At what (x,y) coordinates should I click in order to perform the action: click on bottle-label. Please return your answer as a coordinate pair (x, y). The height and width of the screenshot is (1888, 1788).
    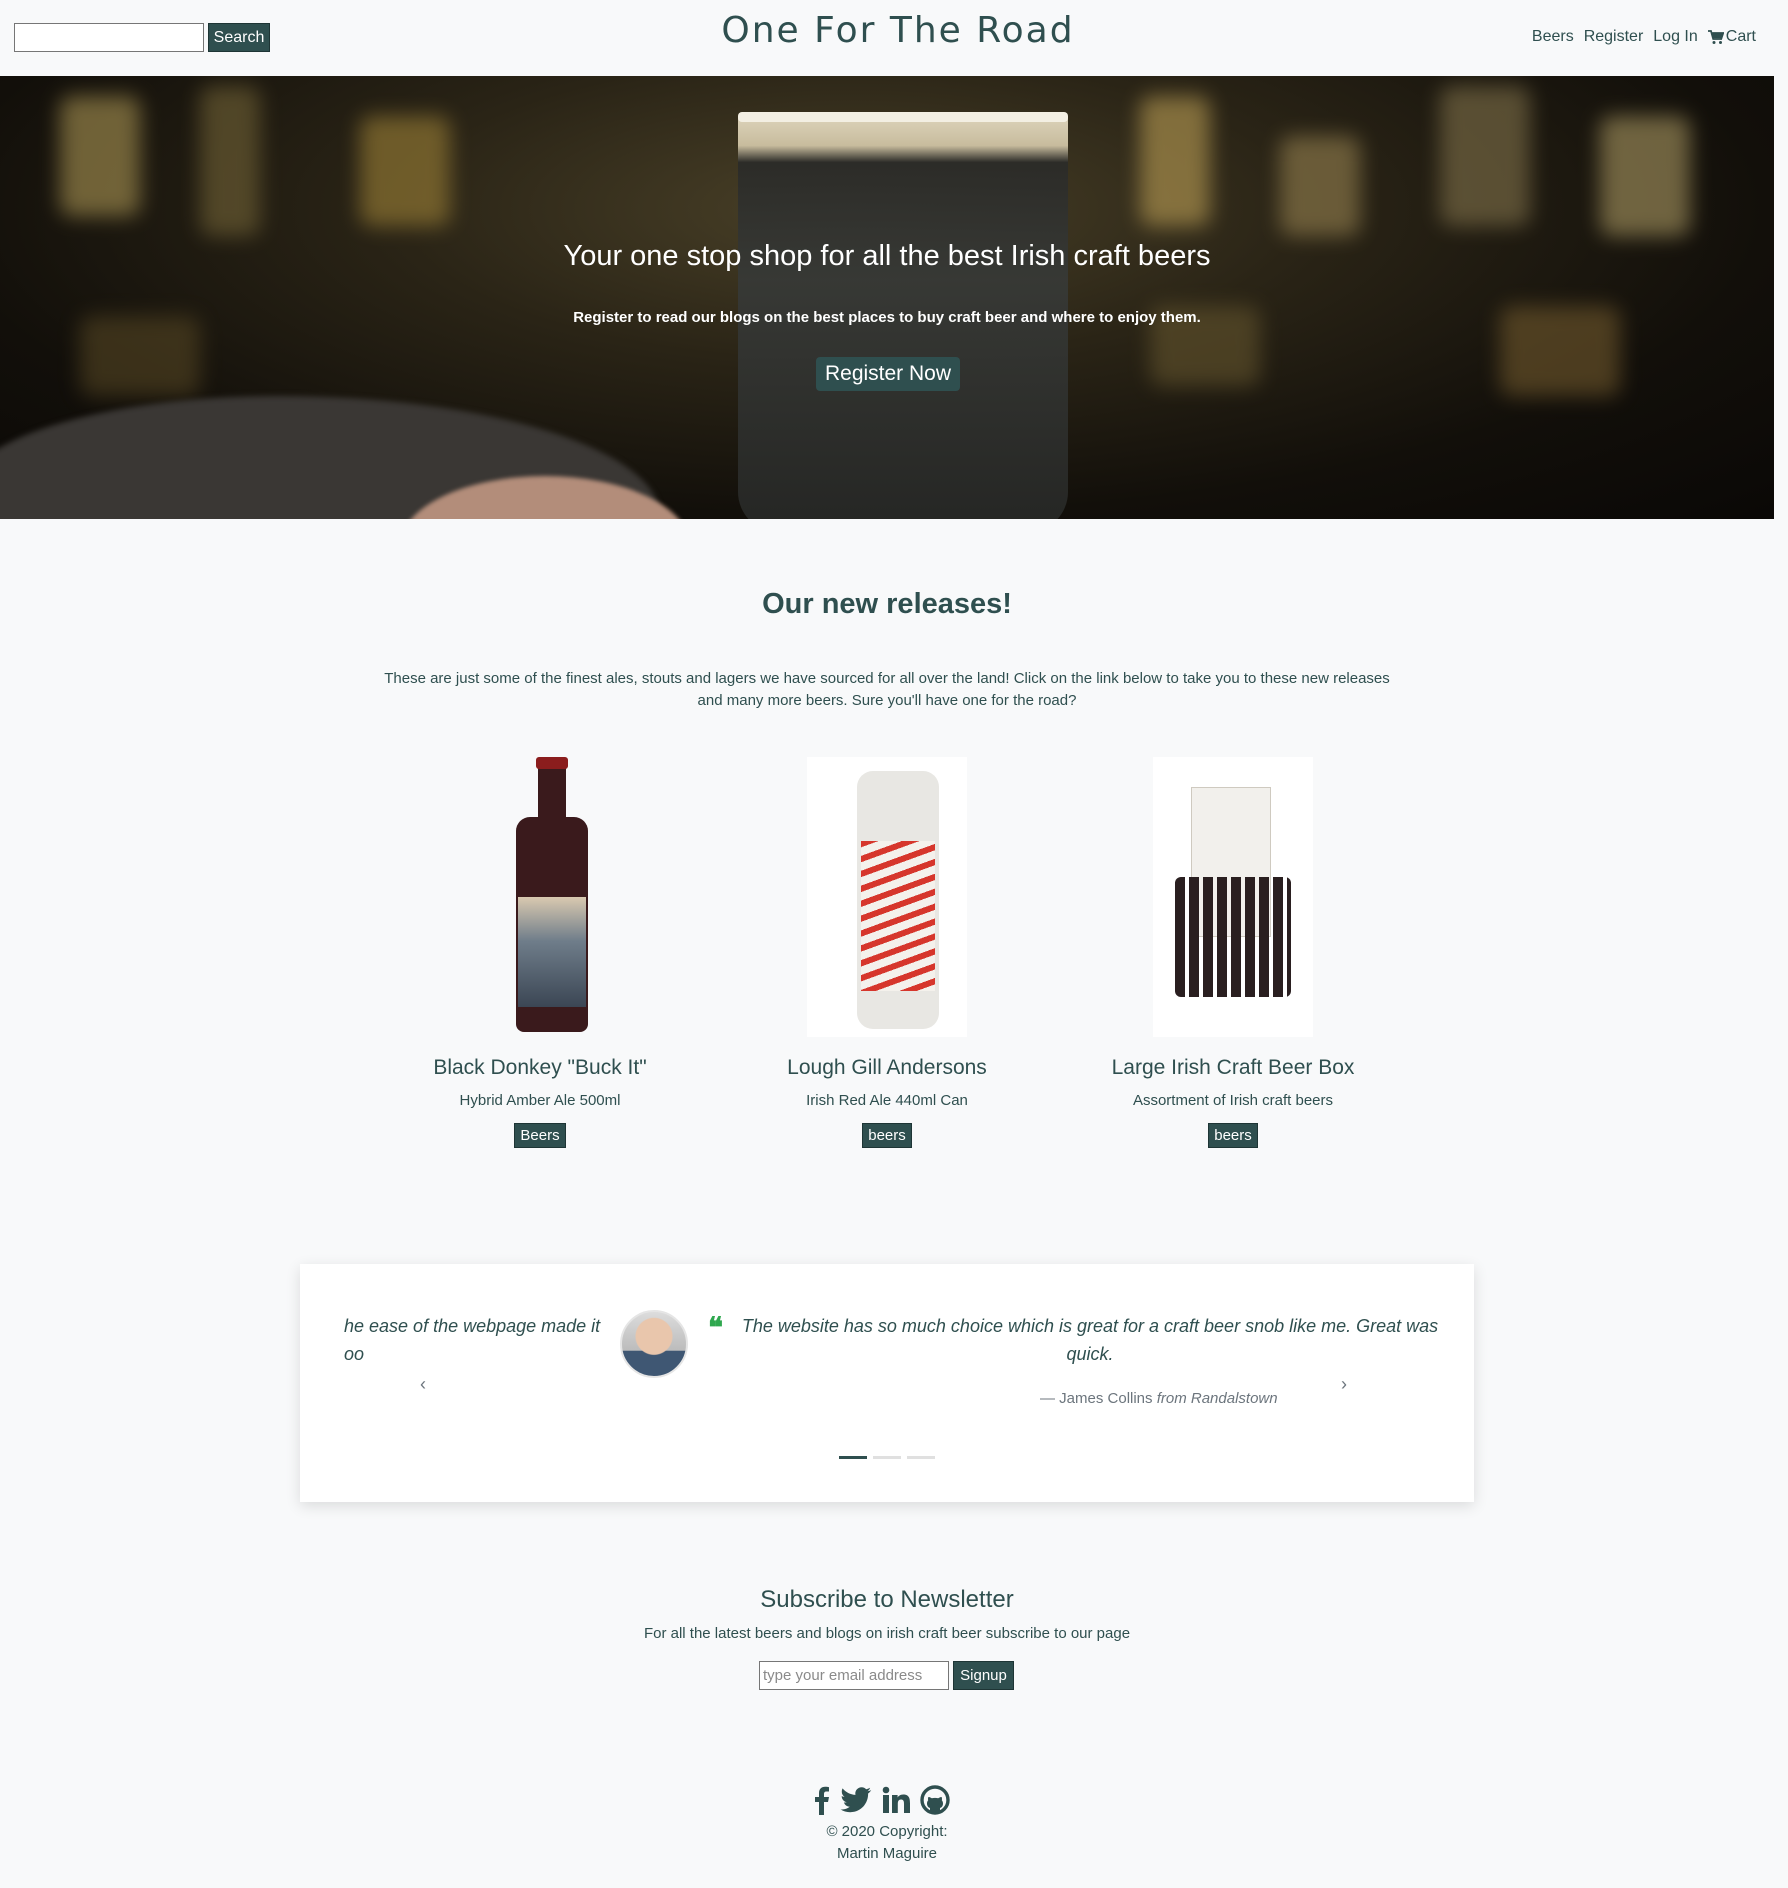
    Looking at the image, I should click on (552, 952).